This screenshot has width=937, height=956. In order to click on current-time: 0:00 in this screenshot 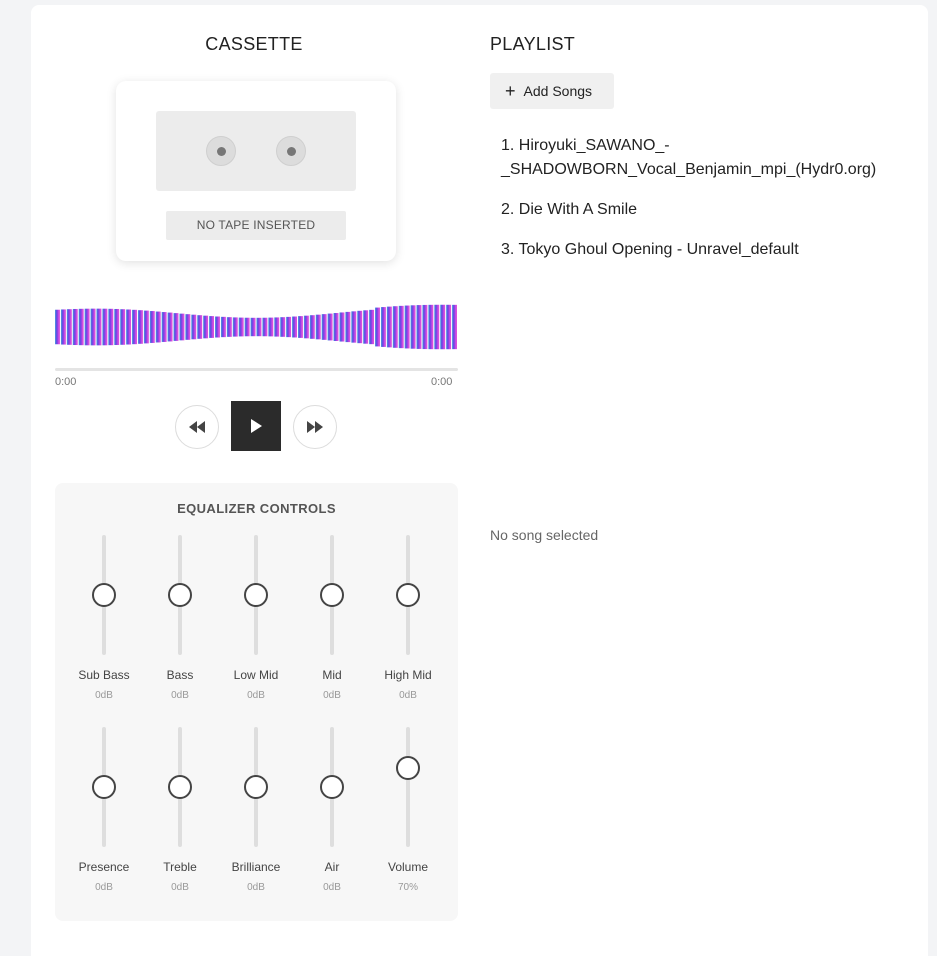, I will do `click(66, 382)`.